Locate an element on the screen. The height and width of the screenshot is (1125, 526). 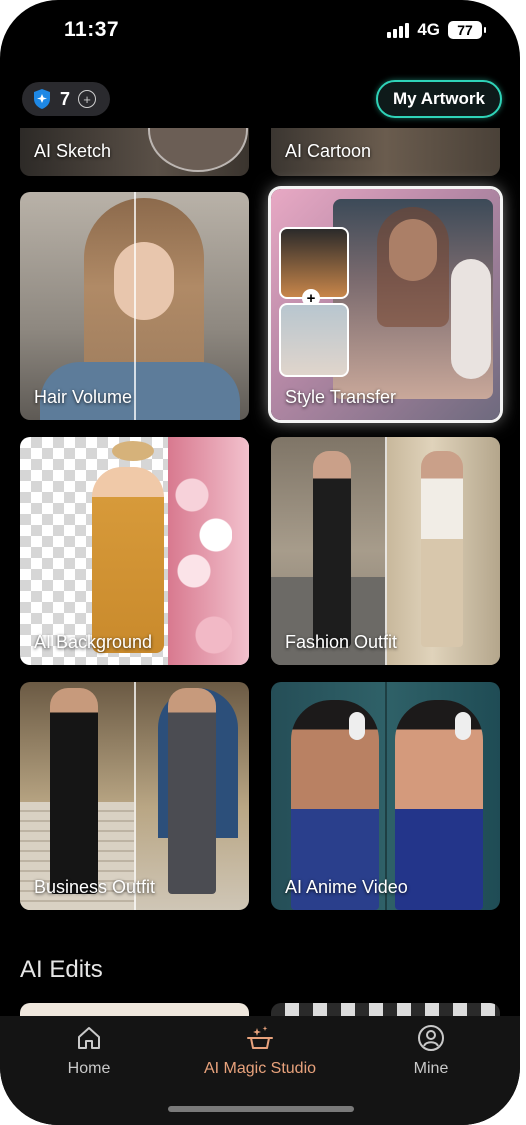
network-type: 4G is located at coordinates (428, 29).